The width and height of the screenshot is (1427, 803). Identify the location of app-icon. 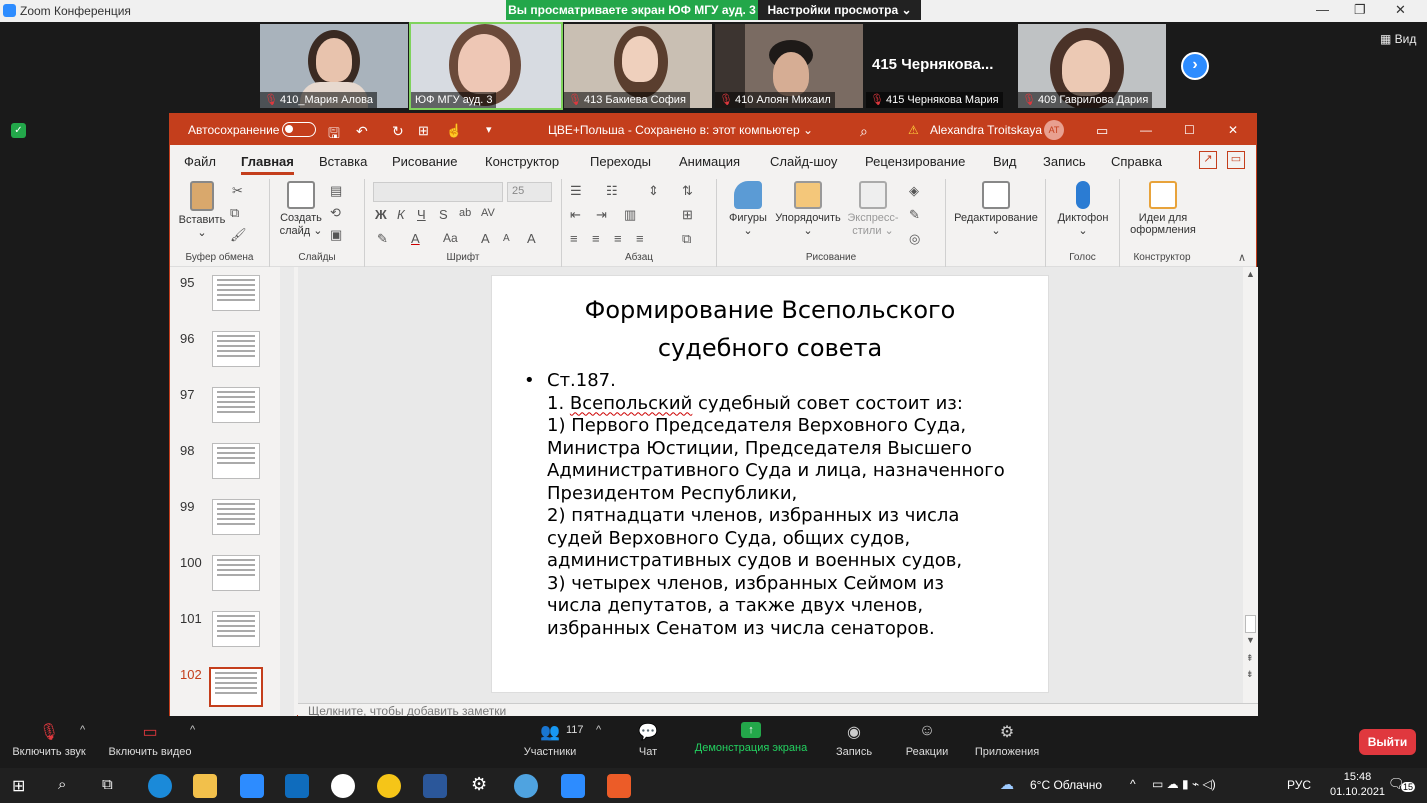
(526, 786).